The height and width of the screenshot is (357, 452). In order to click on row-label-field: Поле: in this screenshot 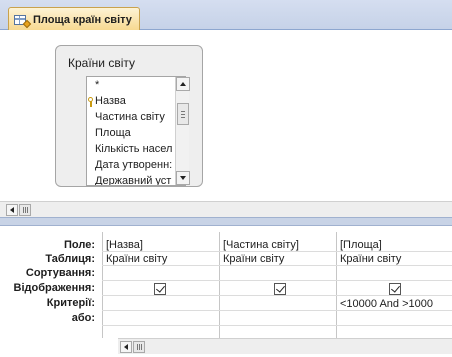, I will do `click(79, 245)`.